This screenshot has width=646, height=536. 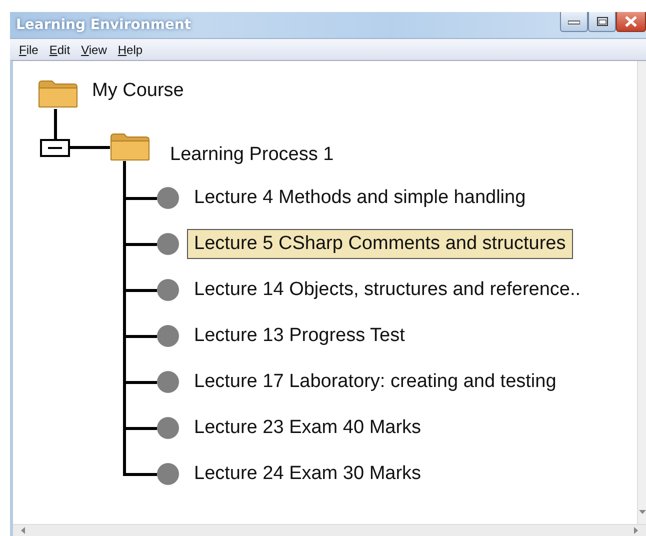 I want to click on minimize-icon, so click(x=574, y=21).